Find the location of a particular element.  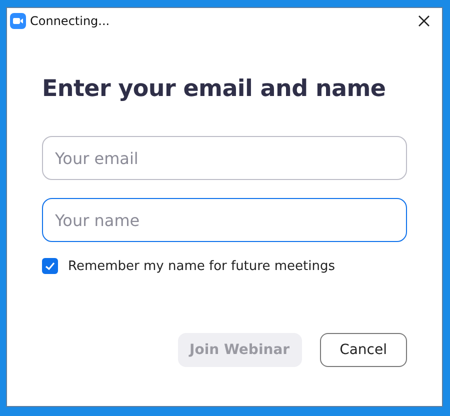

checkmark-icon is located at coordinates (50, 266).